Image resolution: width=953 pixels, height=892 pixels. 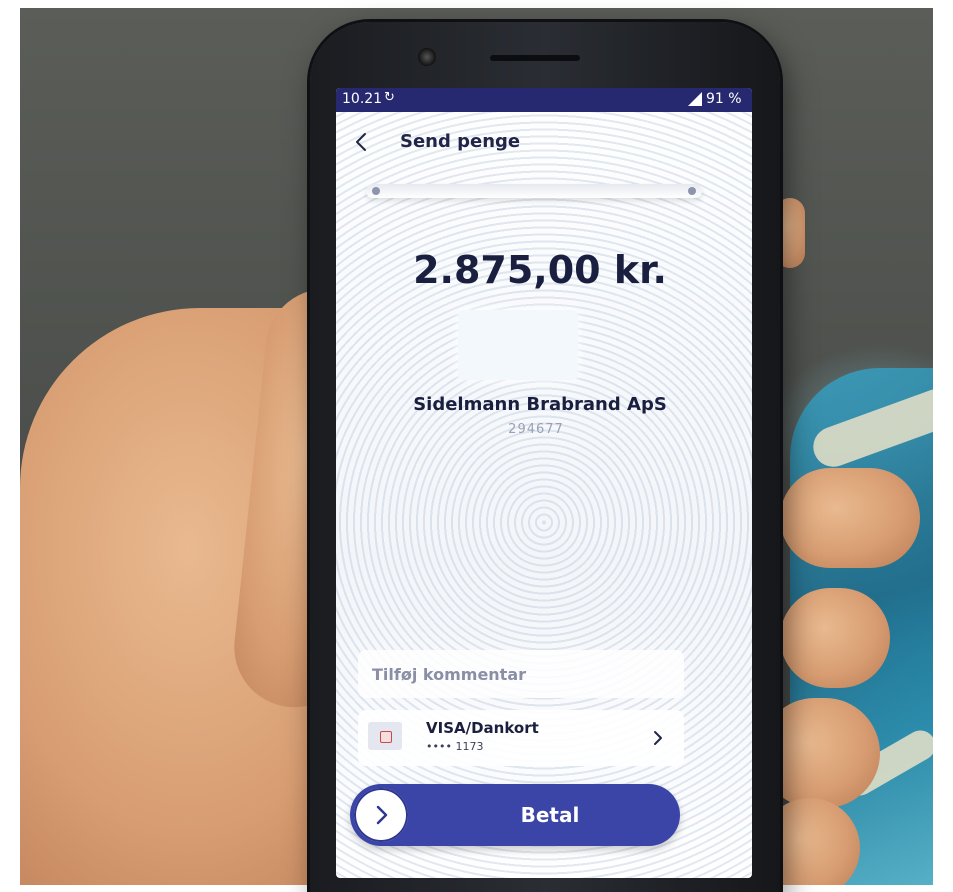 What do you see at coordinates (521, 674) in the screenshot?
I see `comment-input: Tilføj kommentar` at bounding box center [521, 674].